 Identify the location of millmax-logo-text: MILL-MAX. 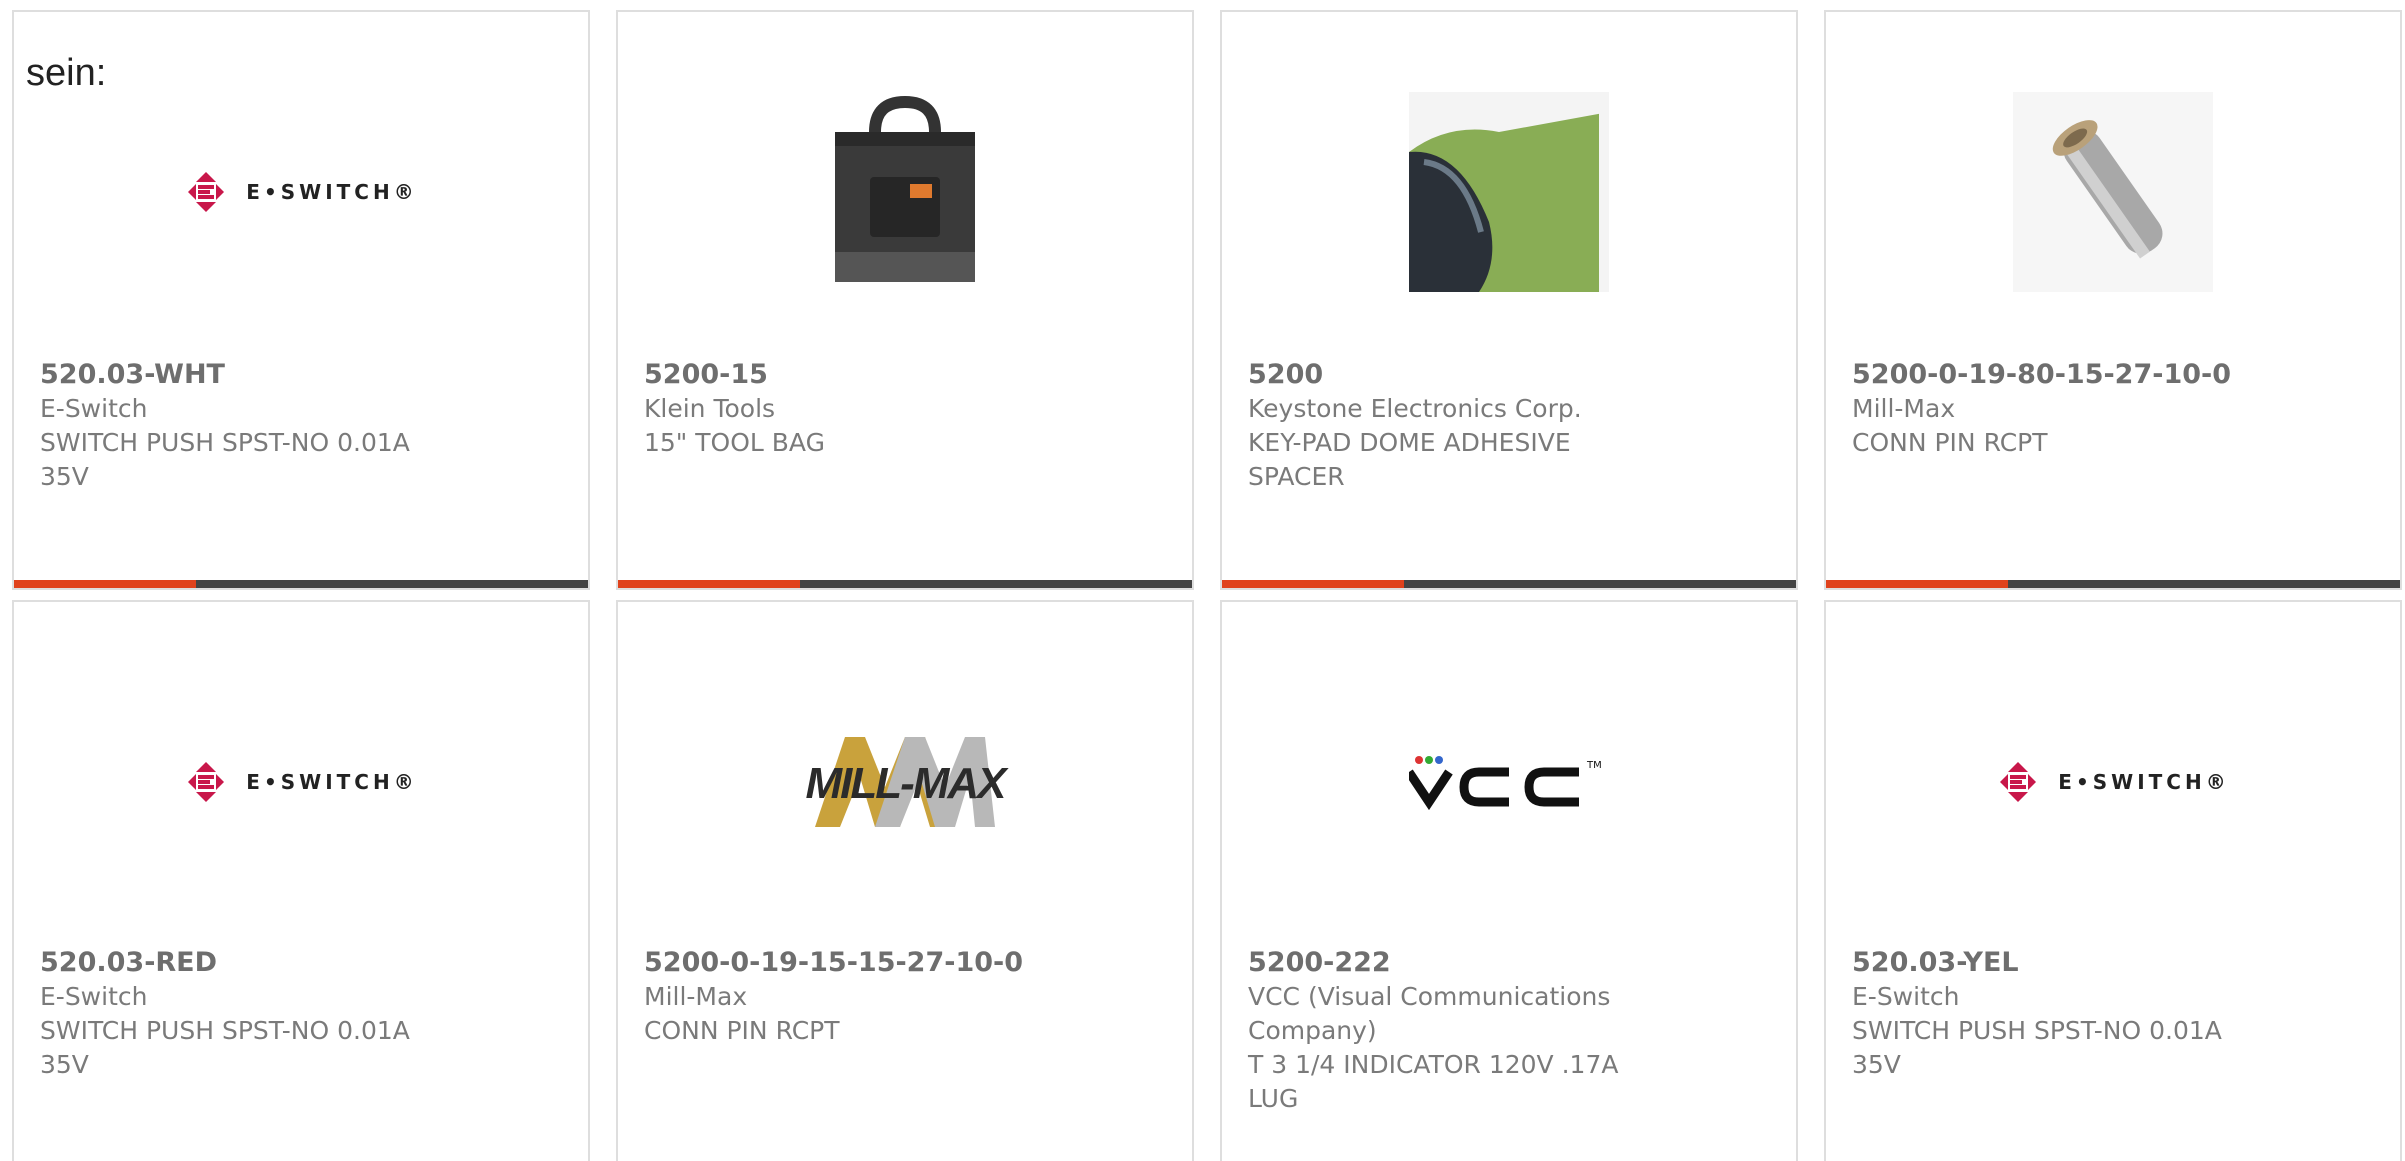
(905, 783).